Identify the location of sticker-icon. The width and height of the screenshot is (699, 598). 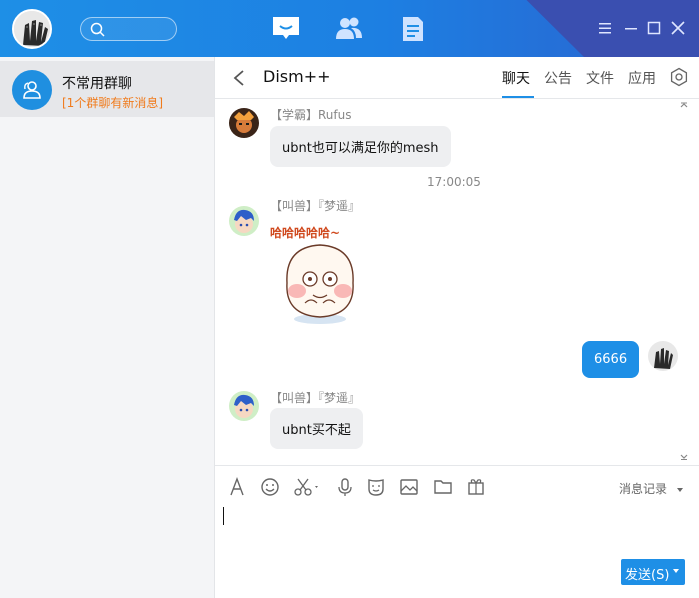
(376, 487).